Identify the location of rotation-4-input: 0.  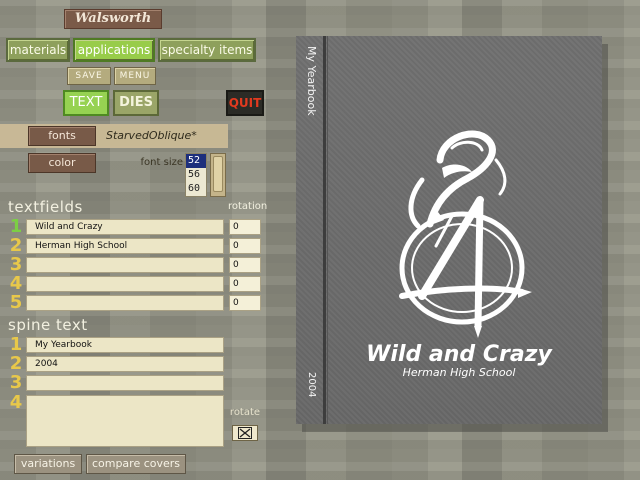
(245, 284).